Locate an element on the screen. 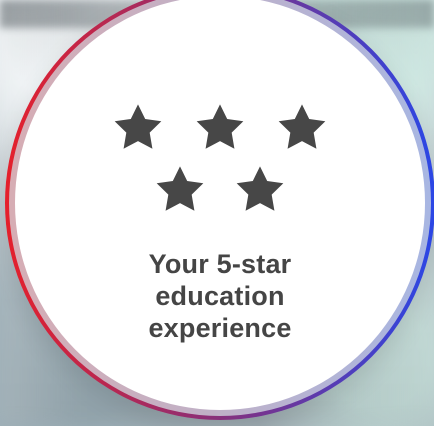 The height and width of the screenshot is (426, 434). badge-title-line: Your 5-star is located at coordinates (220, 264).